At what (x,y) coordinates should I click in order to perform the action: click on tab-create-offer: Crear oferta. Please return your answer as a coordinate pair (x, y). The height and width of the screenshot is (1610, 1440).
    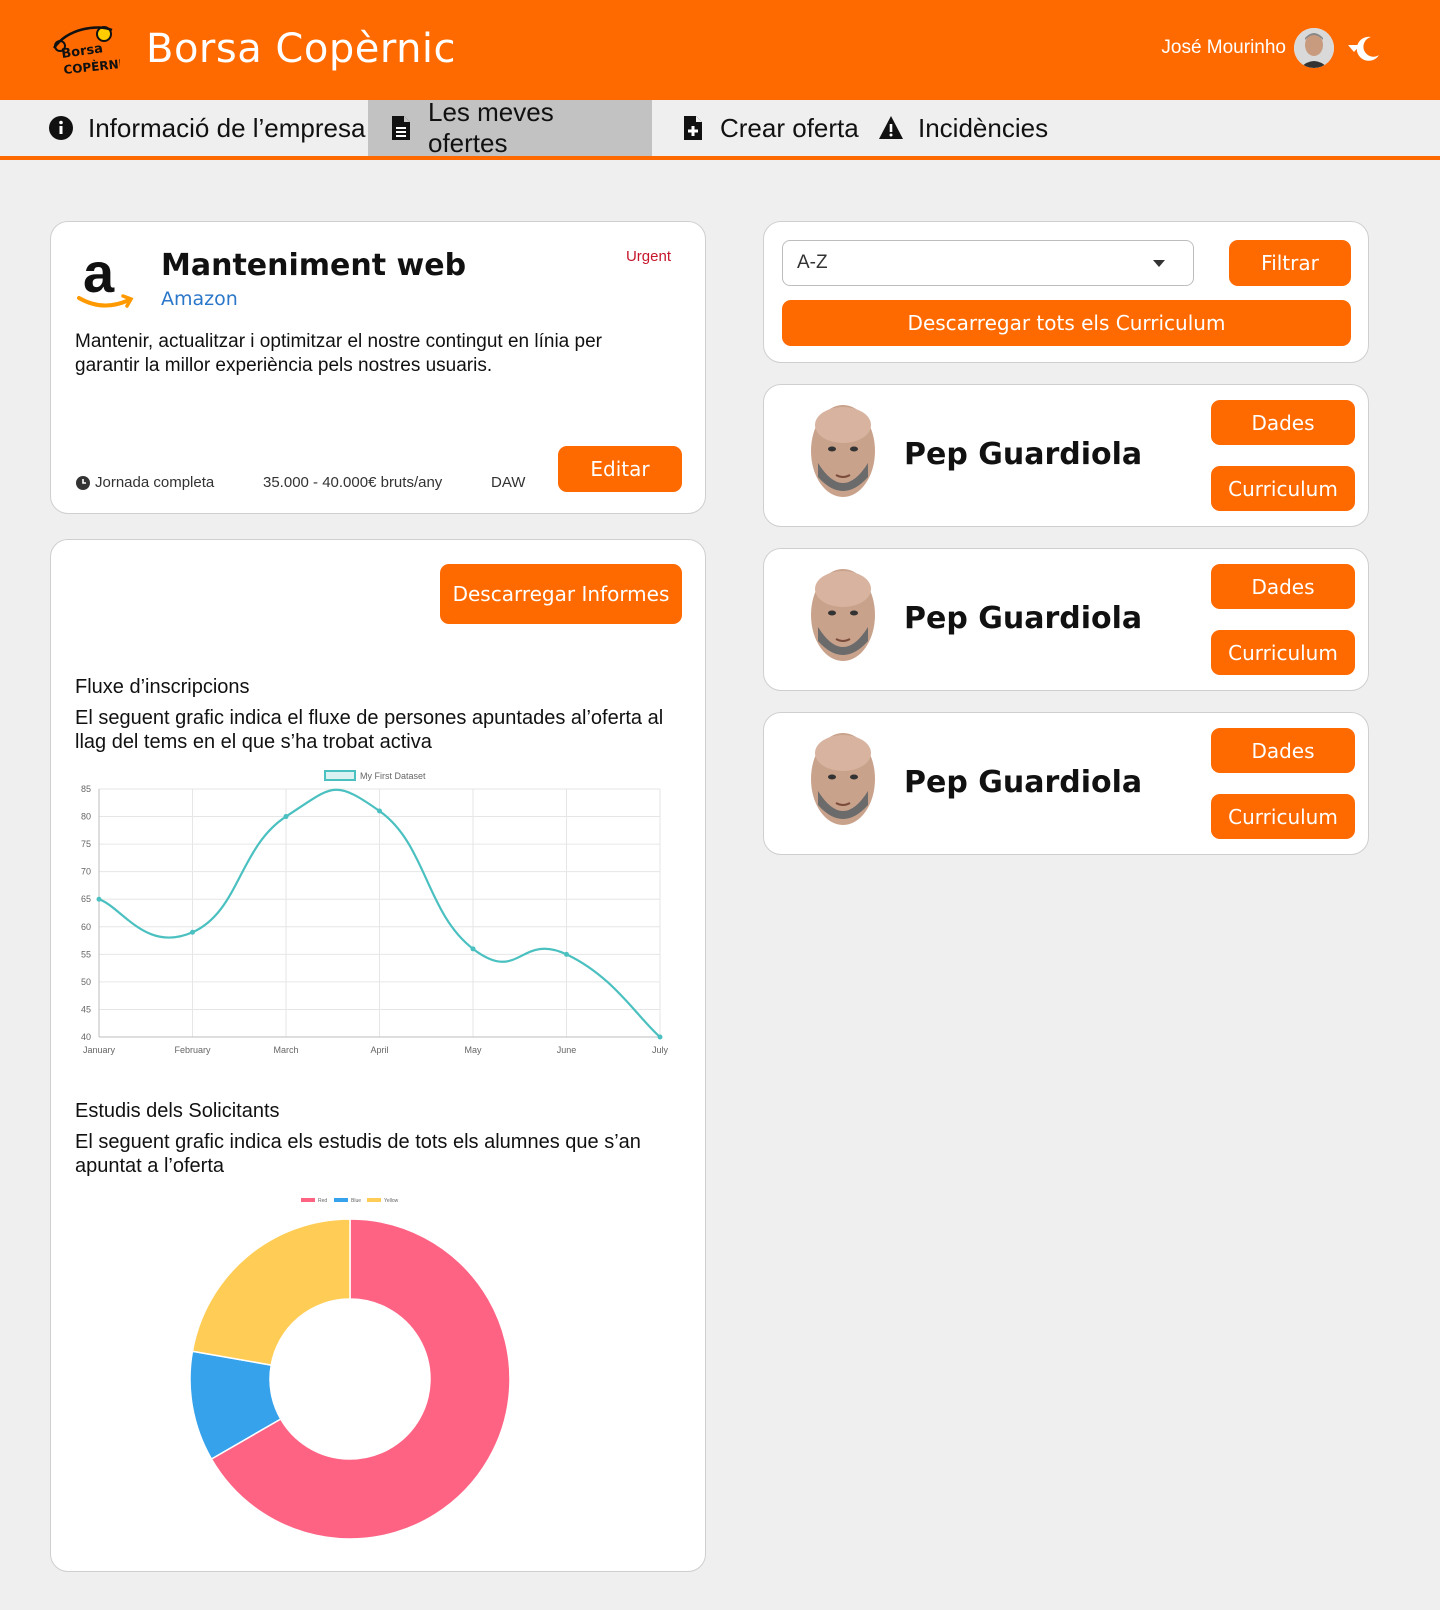
    Looking at the image, I should click on (780, 128).